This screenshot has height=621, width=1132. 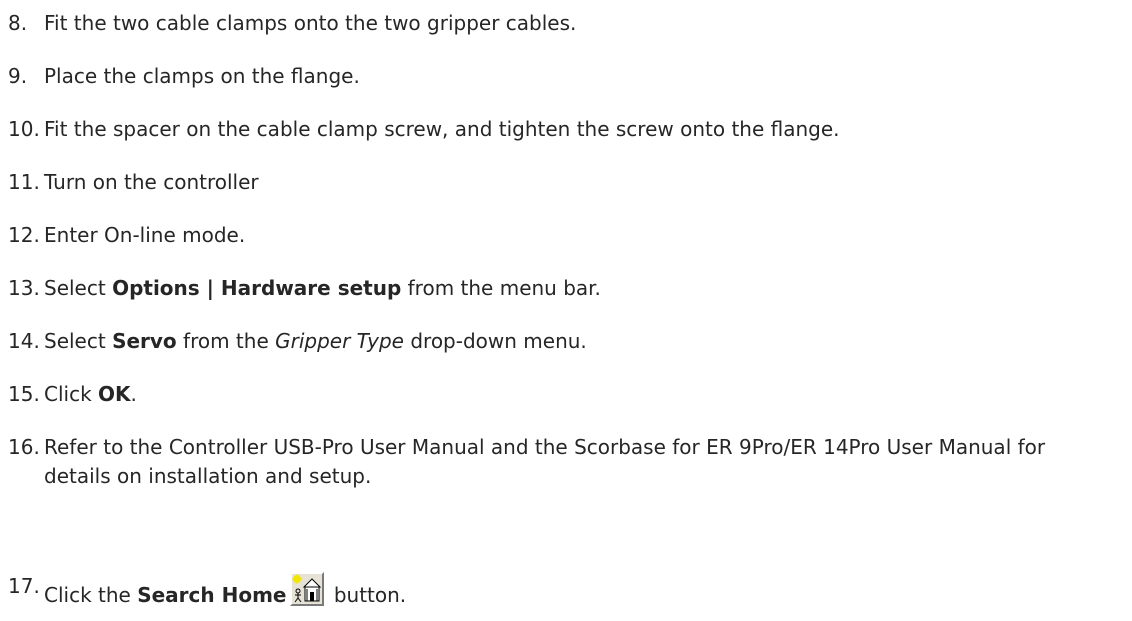 I want to click on step-number: 8., so click(x=18, y=23).